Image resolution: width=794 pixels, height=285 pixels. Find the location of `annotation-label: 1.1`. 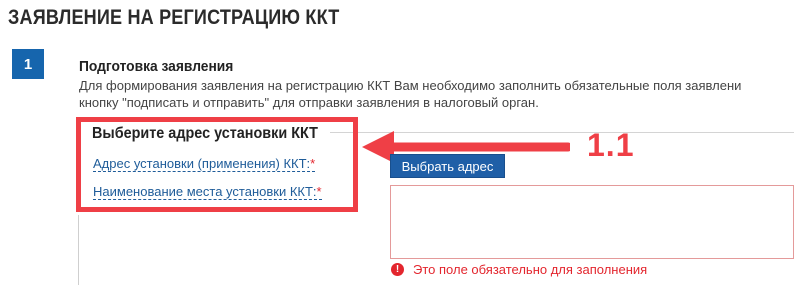

annotation-label: 1.1 is located at coordinates (611, 145).